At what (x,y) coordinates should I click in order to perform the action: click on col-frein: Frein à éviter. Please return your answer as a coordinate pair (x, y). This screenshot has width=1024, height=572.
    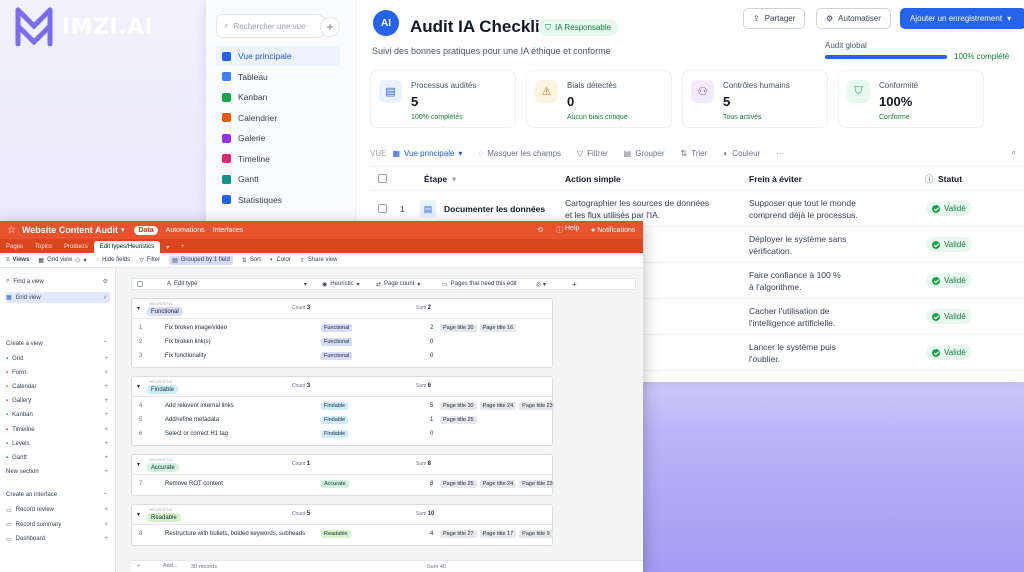
    Looking at the image, I should click on (775, 178).